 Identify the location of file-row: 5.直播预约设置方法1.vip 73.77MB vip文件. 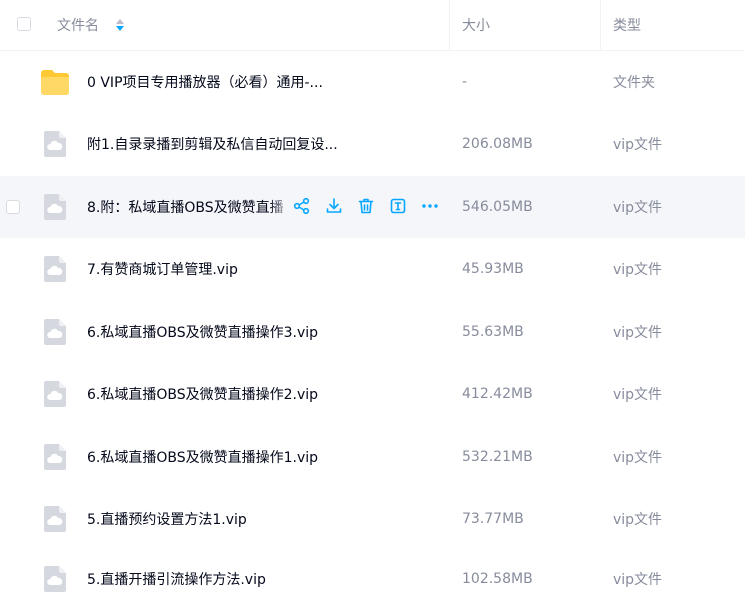
(372, 519).